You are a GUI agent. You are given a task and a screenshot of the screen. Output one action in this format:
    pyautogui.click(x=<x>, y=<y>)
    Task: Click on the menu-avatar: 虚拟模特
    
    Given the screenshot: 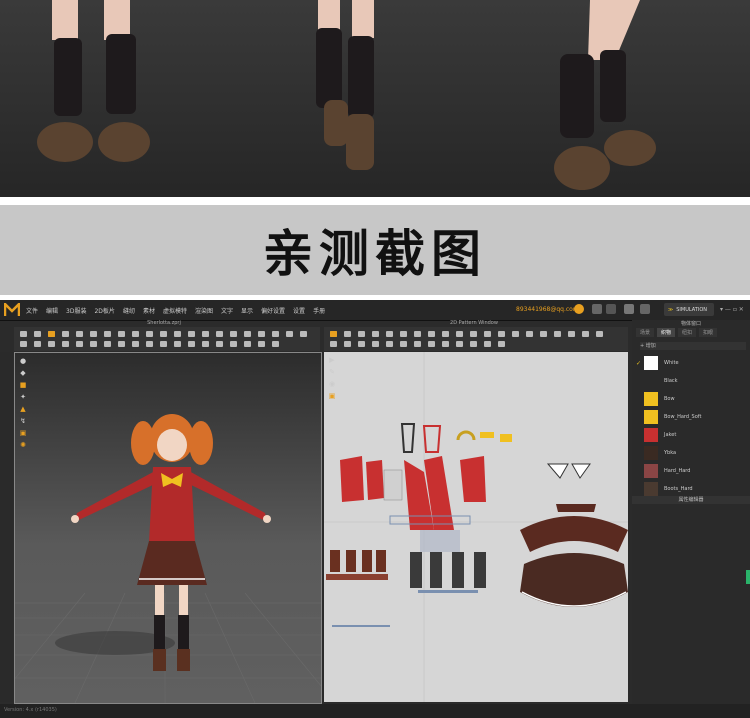 What is the action you would take?
    pyautogui.click(x=175, y=310)
    